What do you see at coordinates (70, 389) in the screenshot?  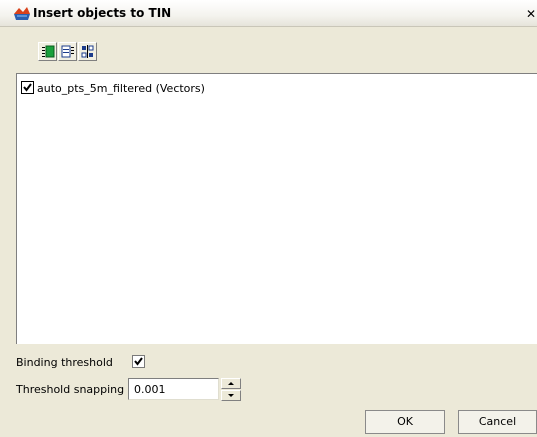 I see `threshold-snapping-label: Threshold snapping` at bounding box center [70, 389].